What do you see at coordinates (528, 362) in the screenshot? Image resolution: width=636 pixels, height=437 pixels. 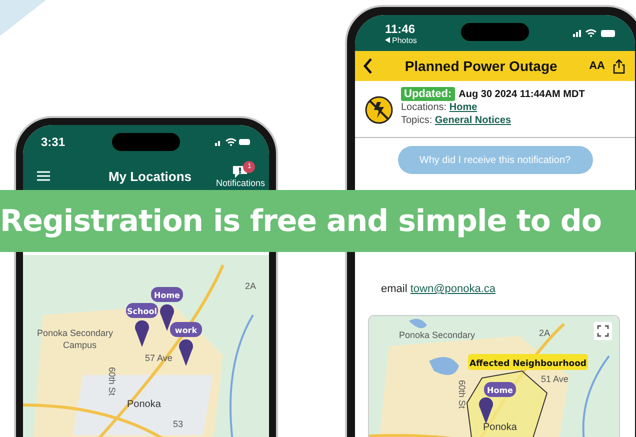 I see `area-tag: Affected Neighbourhood` at bounding box center [528, 362].